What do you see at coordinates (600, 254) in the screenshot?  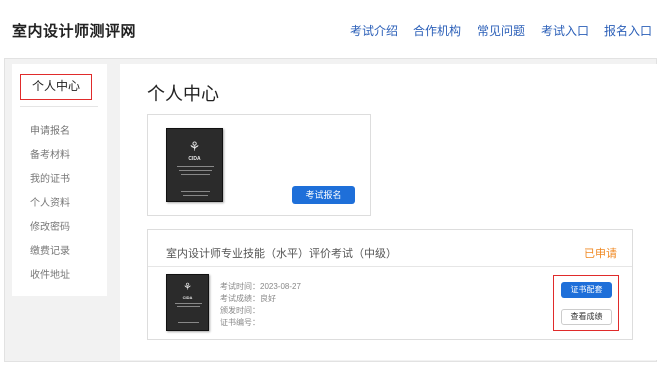 I see `exam-status-badge: 已申请` at bounding box center [600, 254].